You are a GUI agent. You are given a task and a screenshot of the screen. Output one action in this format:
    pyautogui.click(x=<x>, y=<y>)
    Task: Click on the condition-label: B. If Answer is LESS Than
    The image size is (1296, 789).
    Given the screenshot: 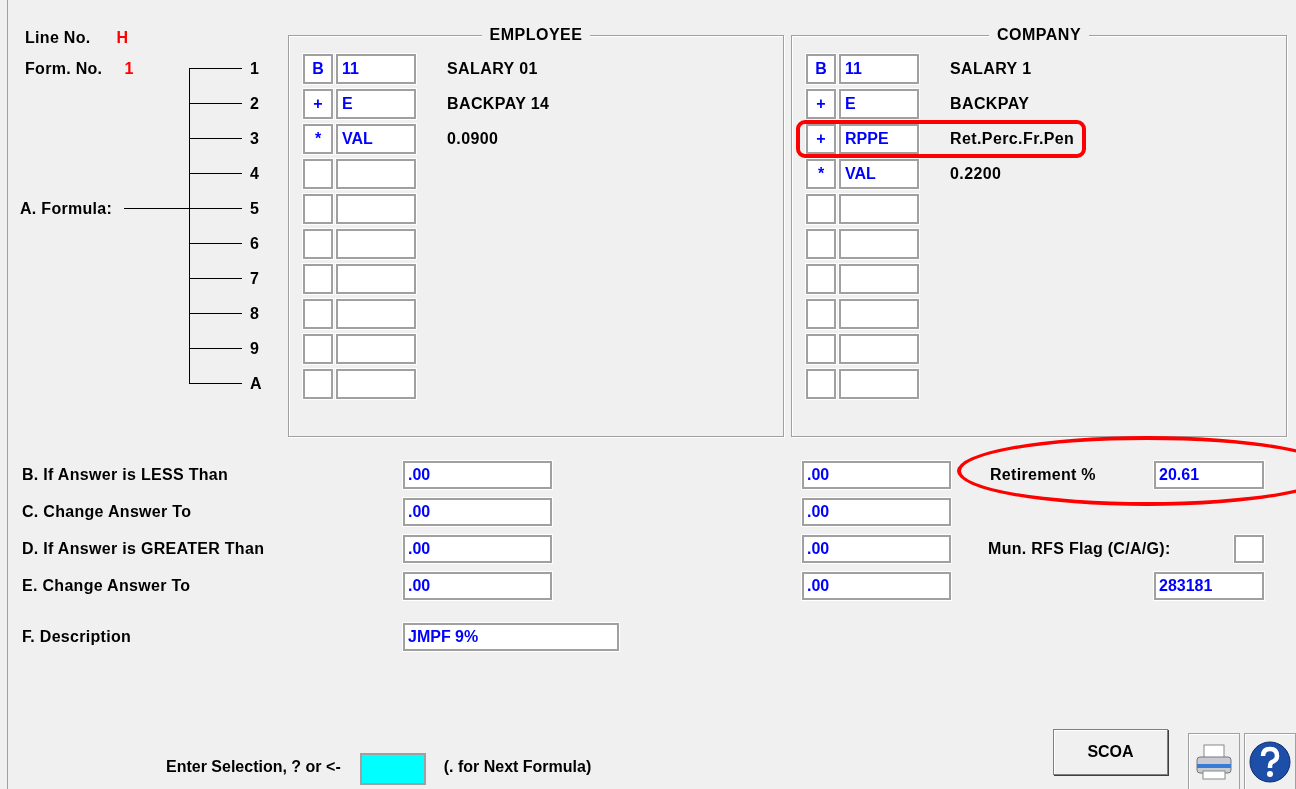 What is the action you would take?
    pyautogui.click(x=125, y=474)
    